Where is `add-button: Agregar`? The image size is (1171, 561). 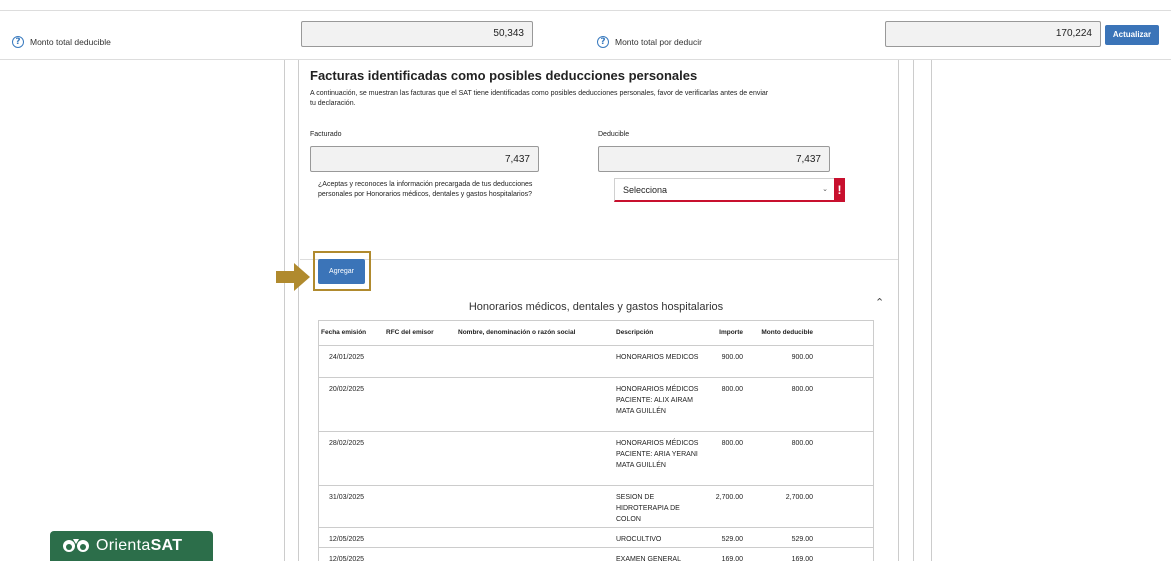 add-button: Agregar is located at coordinates (341, 271).